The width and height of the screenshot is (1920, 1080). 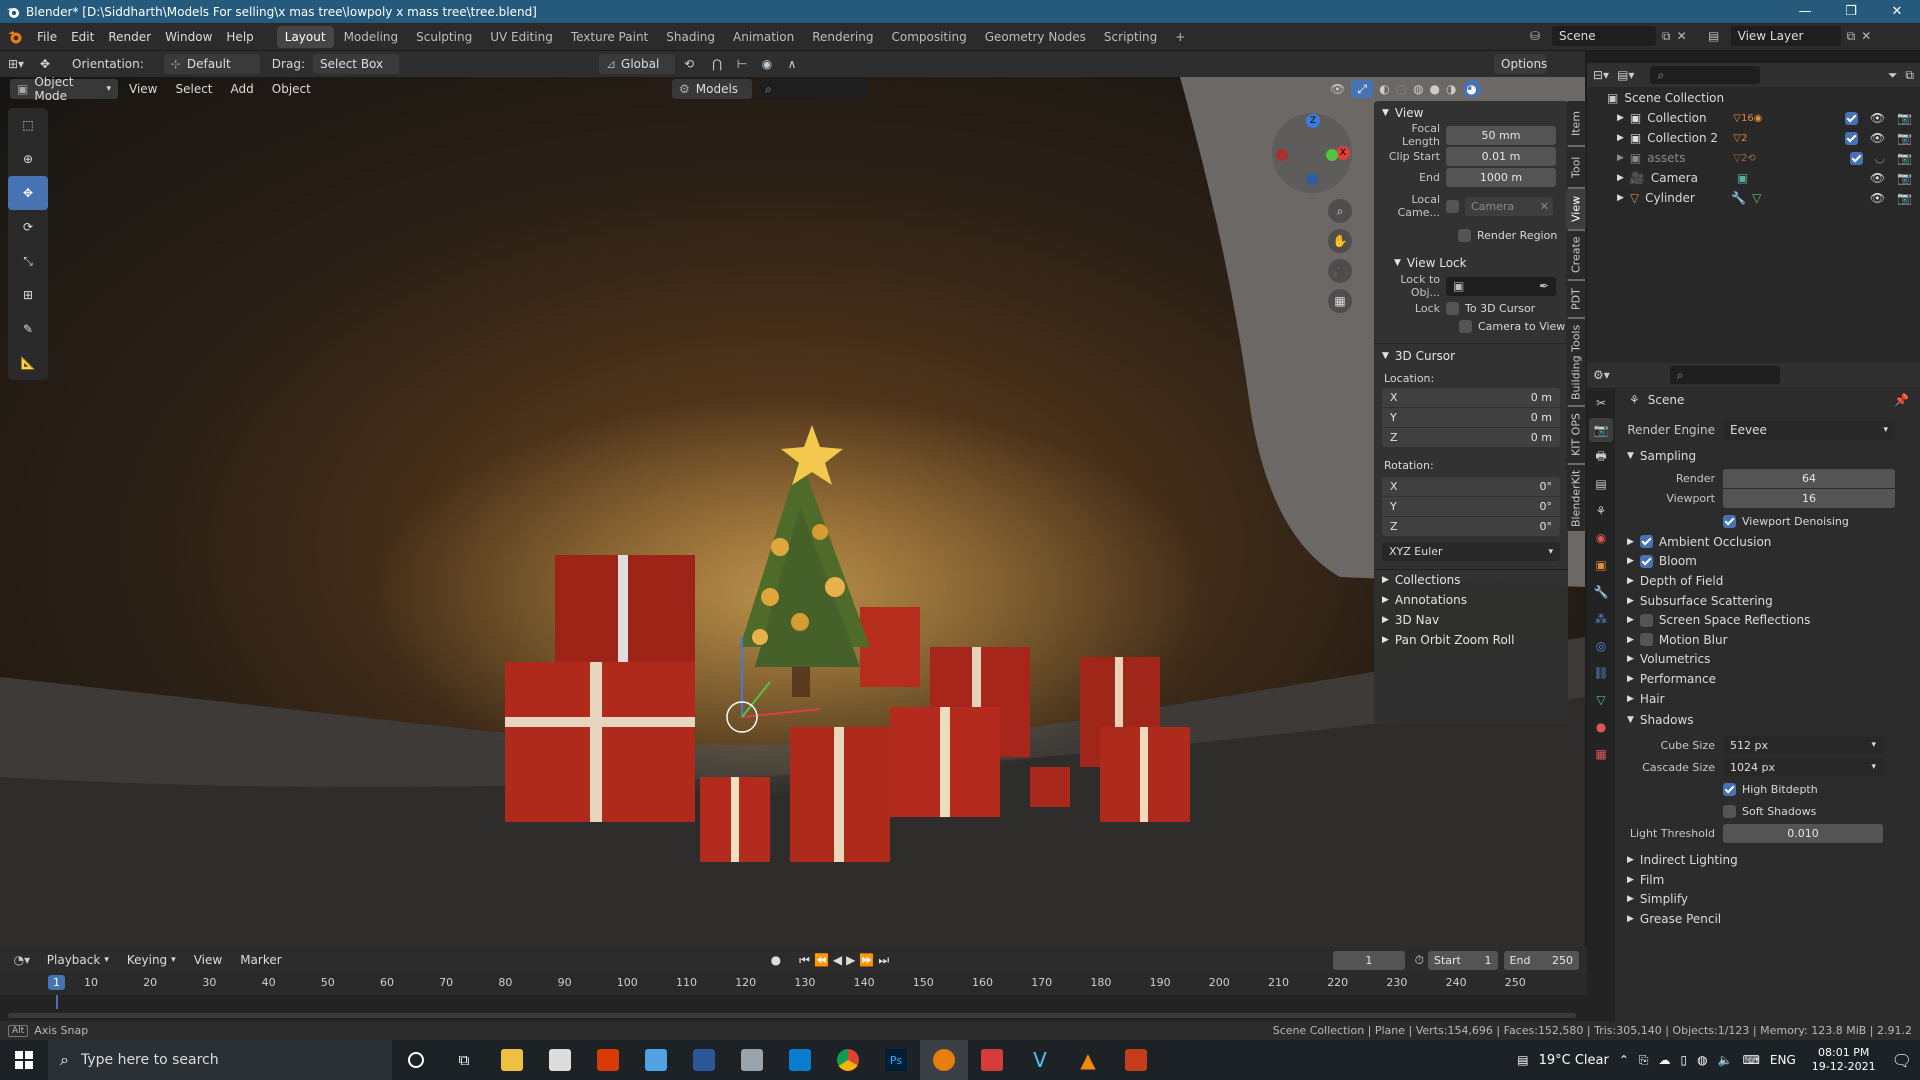 What do you see at coordinates (1464, 235) in the screenshot?
I see `render-region-checkbox` at bounding box center [1464, 235].